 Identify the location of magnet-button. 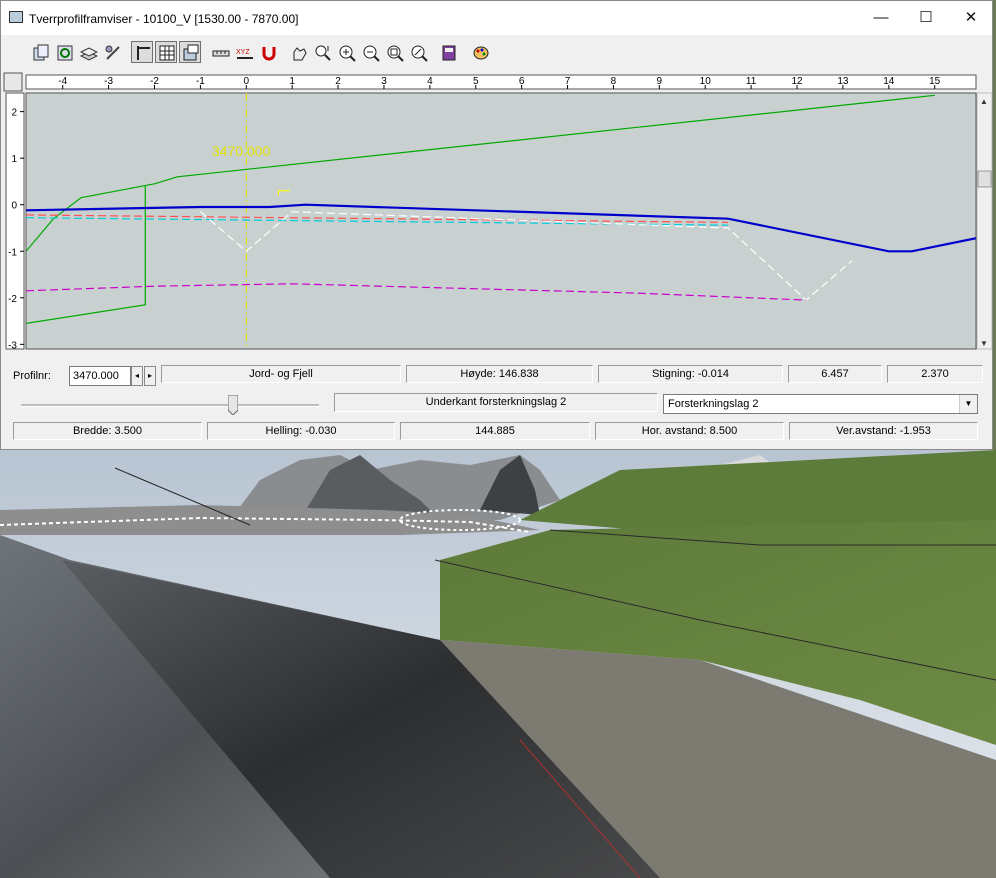
(268, 52).